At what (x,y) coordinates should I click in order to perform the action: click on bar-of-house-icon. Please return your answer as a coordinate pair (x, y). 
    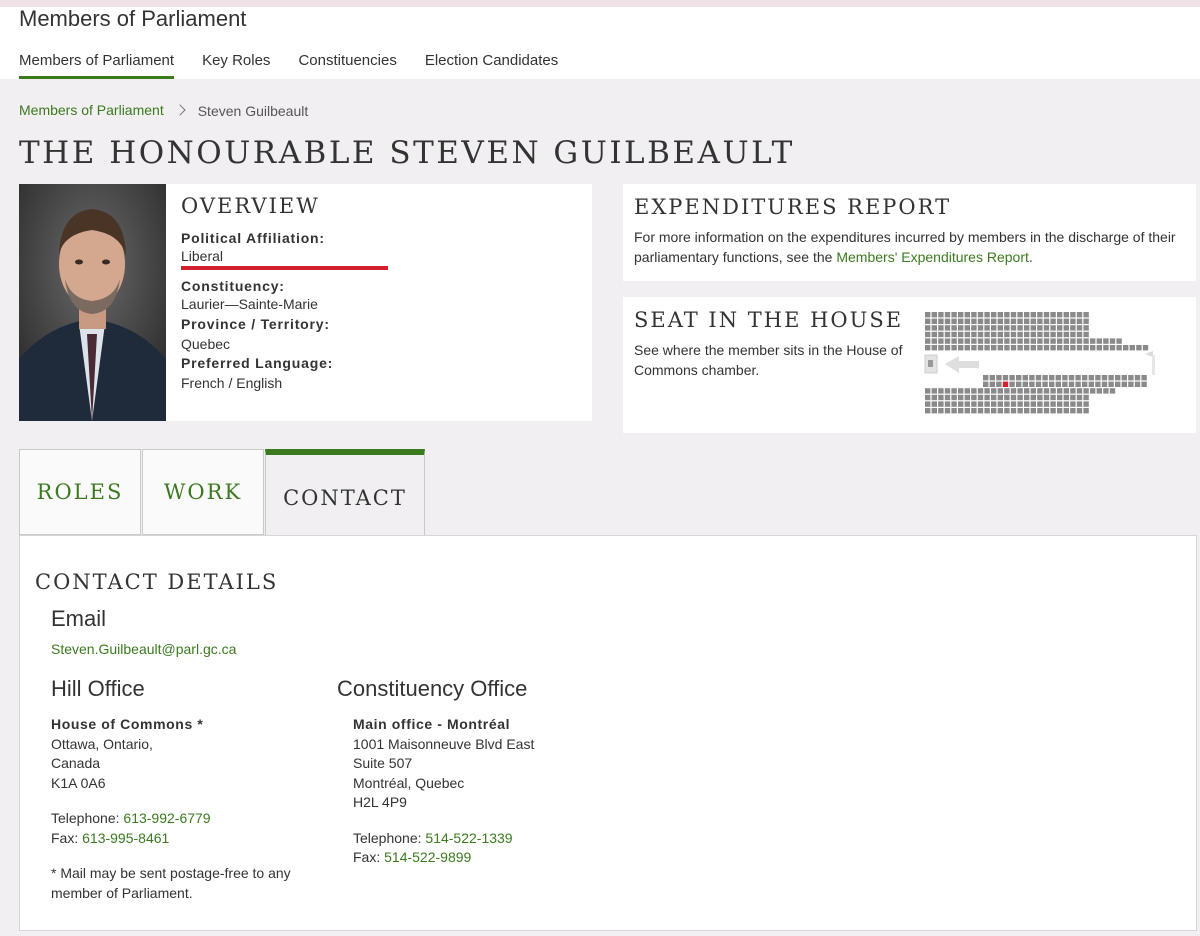
    Looking at the image, I should click on (1153, 365).